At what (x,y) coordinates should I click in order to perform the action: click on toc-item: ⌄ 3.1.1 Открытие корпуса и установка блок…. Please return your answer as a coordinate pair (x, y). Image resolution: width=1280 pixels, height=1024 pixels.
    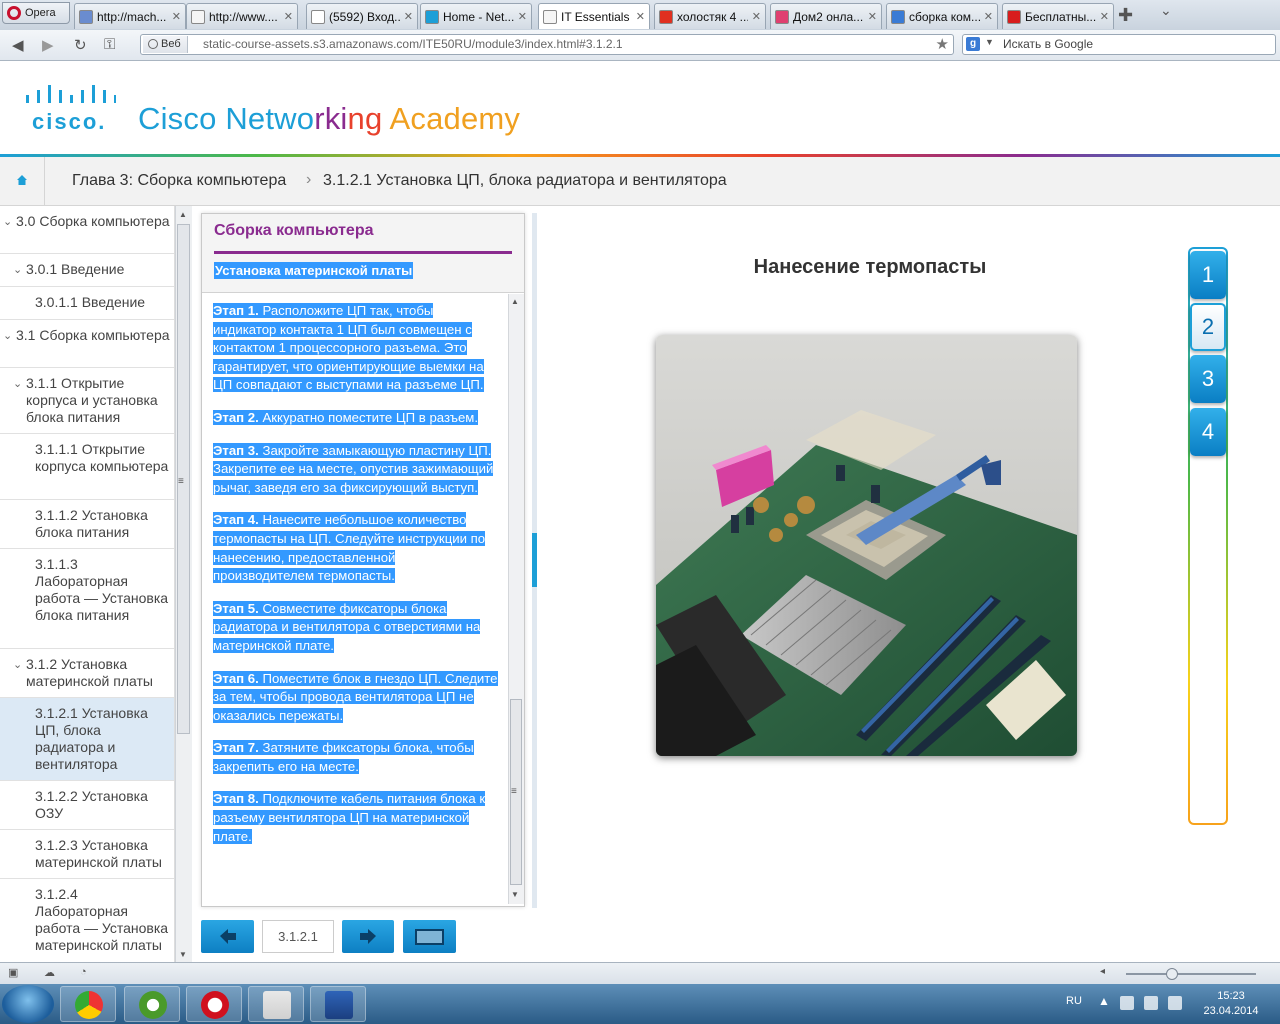
    Looking at the image, I should click on (87, 401).